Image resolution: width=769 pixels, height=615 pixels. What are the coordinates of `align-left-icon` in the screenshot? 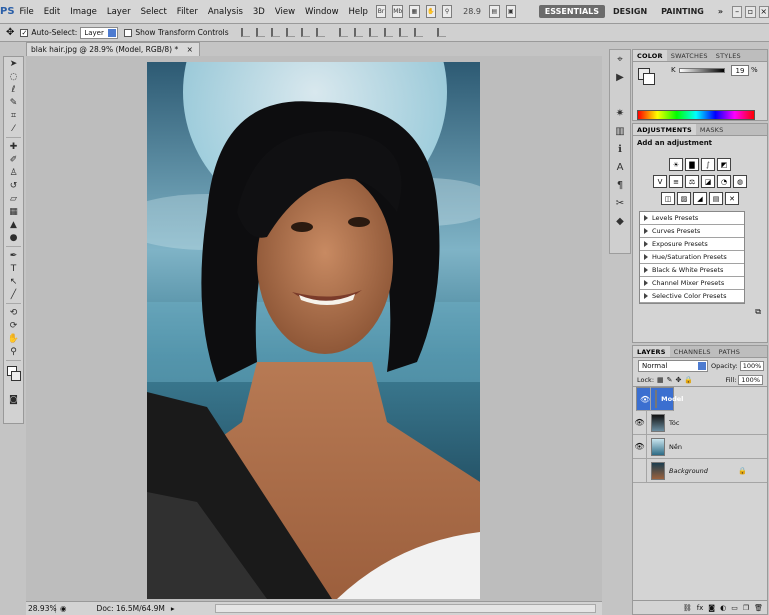 It's located at (290, 32).